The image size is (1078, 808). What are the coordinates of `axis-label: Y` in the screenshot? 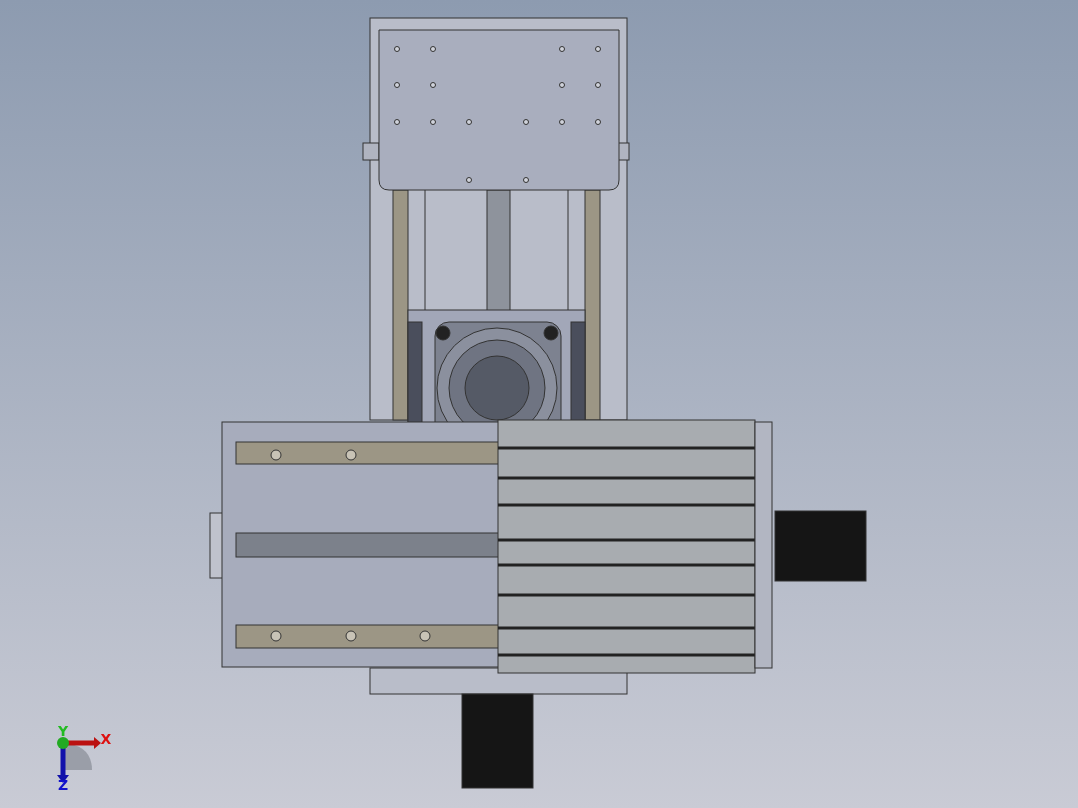 It's located at (63, 731).